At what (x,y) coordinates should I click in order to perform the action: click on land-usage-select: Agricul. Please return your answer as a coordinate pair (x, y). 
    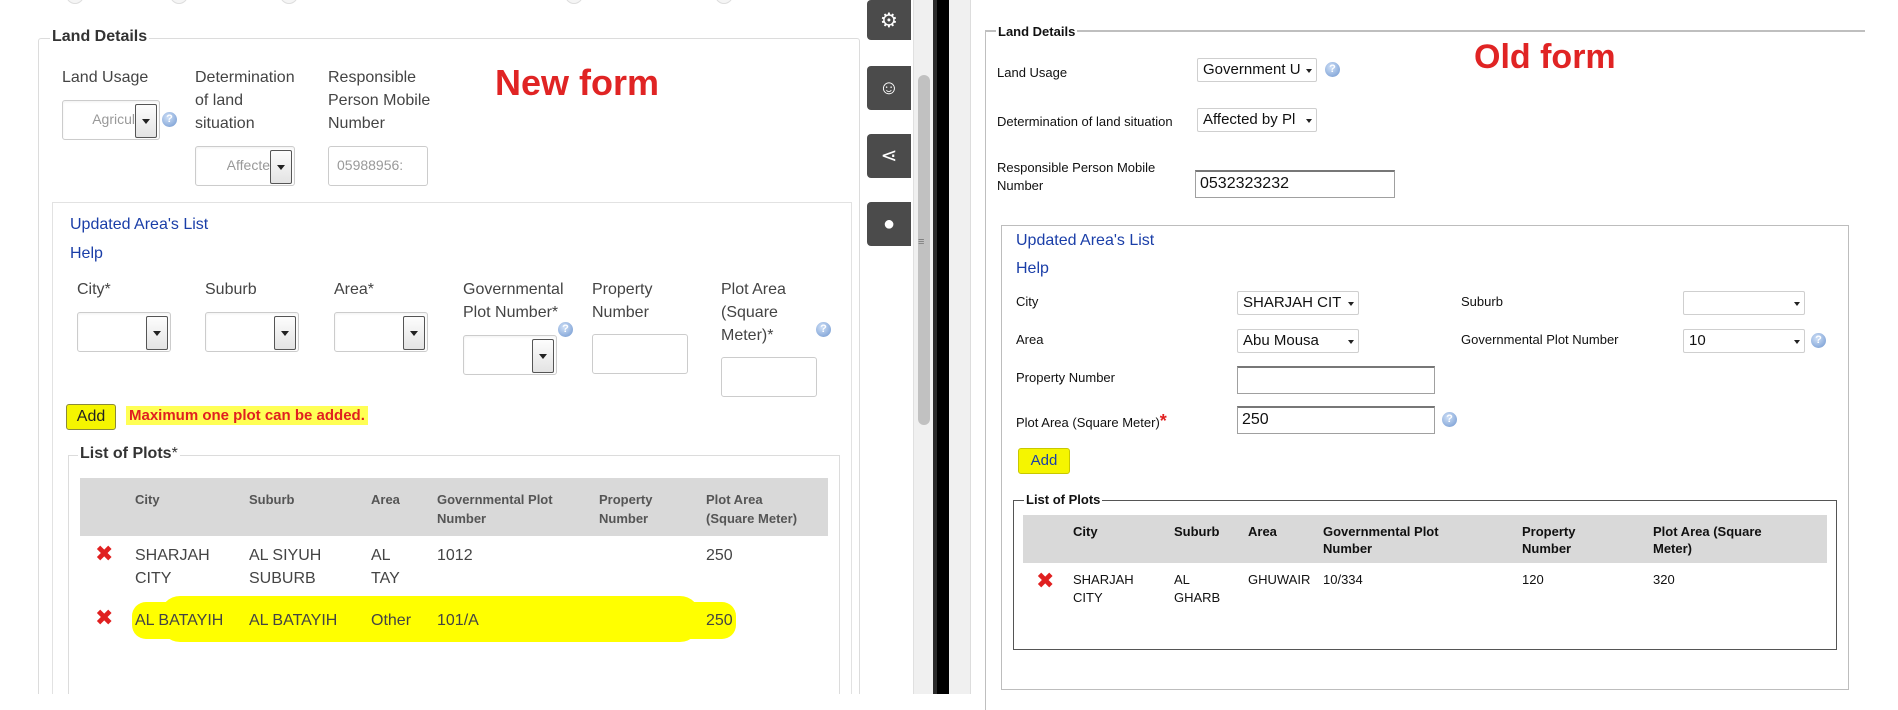
    Looking at the image, I should click on (111, 120).